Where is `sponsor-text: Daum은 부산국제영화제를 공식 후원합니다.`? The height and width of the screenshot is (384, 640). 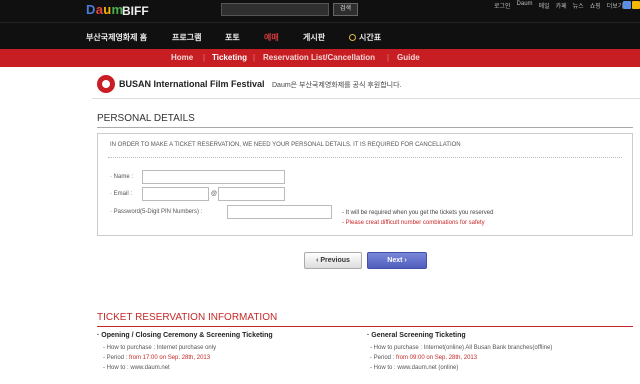 sponsor-text: Daum은 부산국제영화제를 공식 후원합니다. is located at coordinates (337, 85).